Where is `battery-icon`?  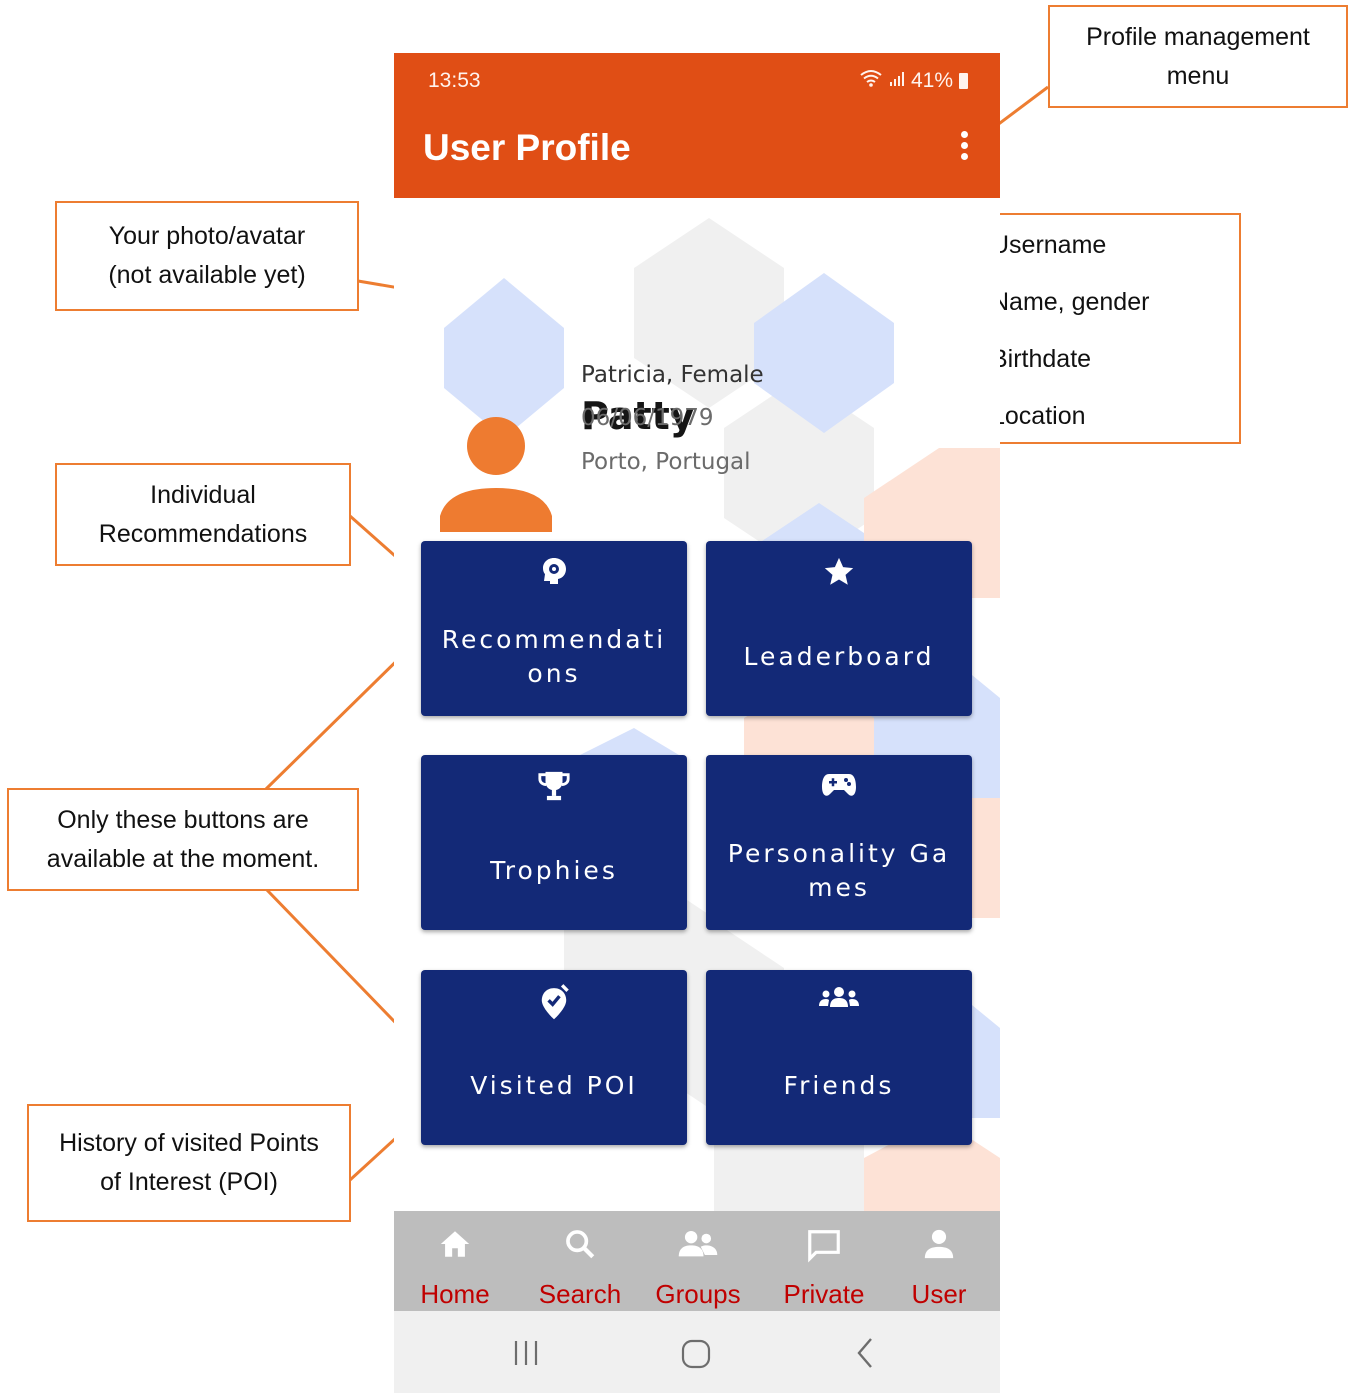
battery-icon is located at coordinates (963, 81).